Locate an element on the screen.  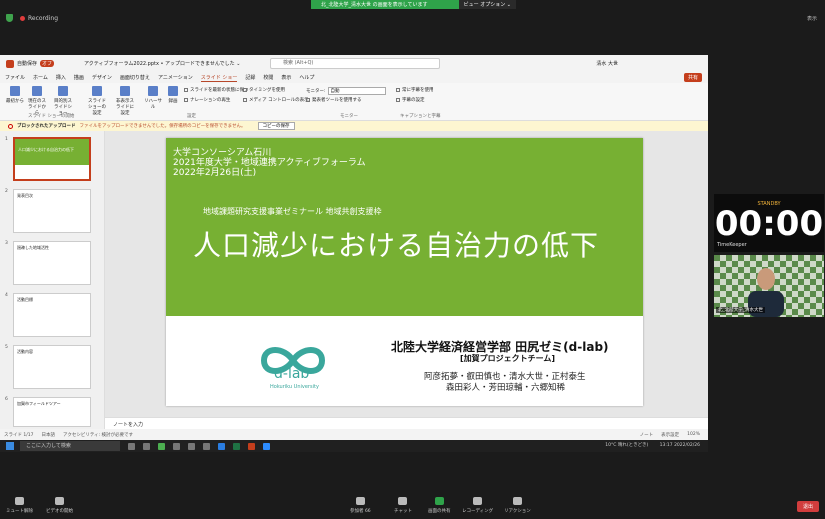
explorer-icon is located at coordinates (146, 446).